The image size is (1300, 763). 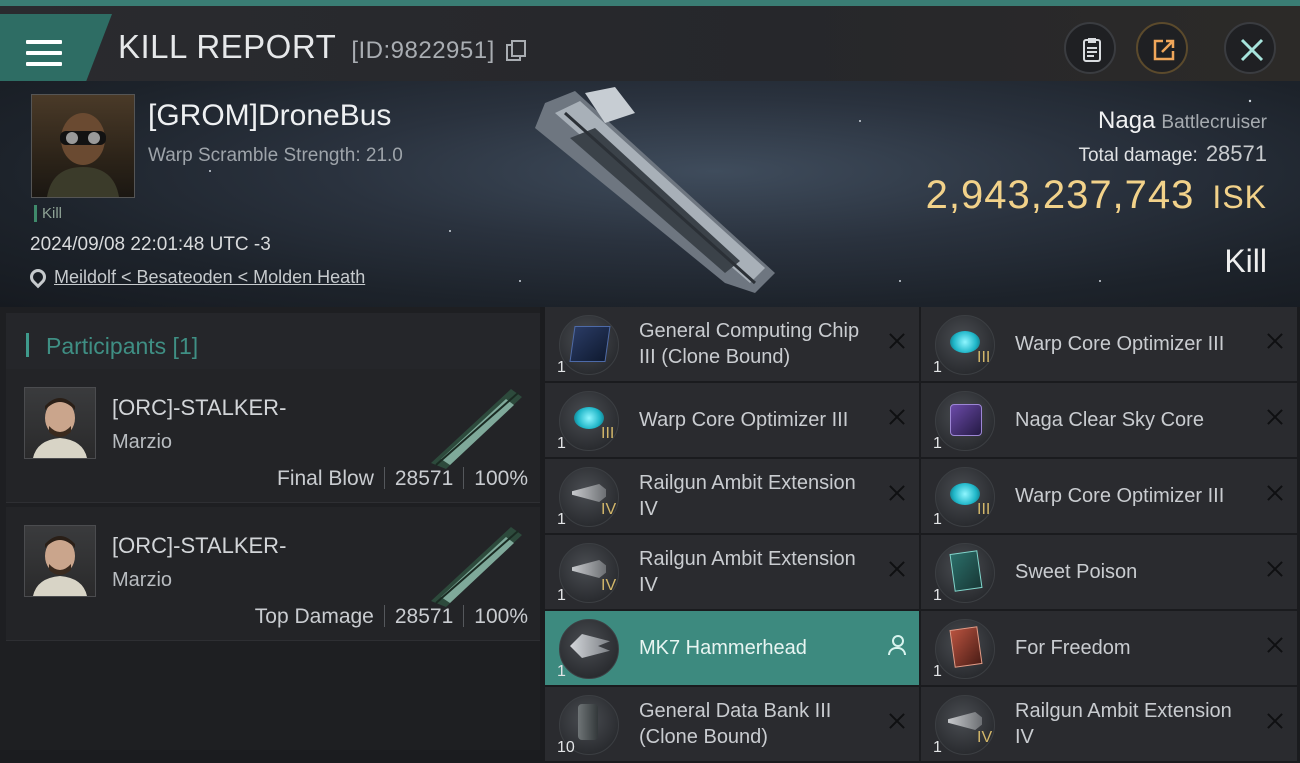 What do you see at coordinates (27, 345) in the screenshot?
I see `header-accent-bar` at bounding box center [27, 345].